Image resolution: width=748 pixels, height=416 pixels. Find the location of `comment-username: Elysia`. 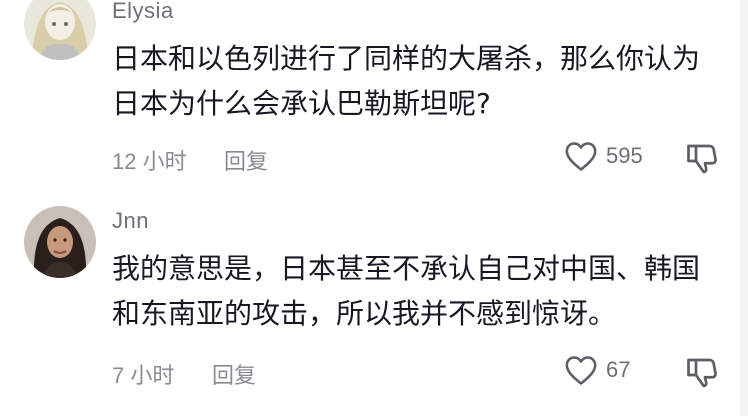

comment-username: Elysia is located at coordinates (143, 12).